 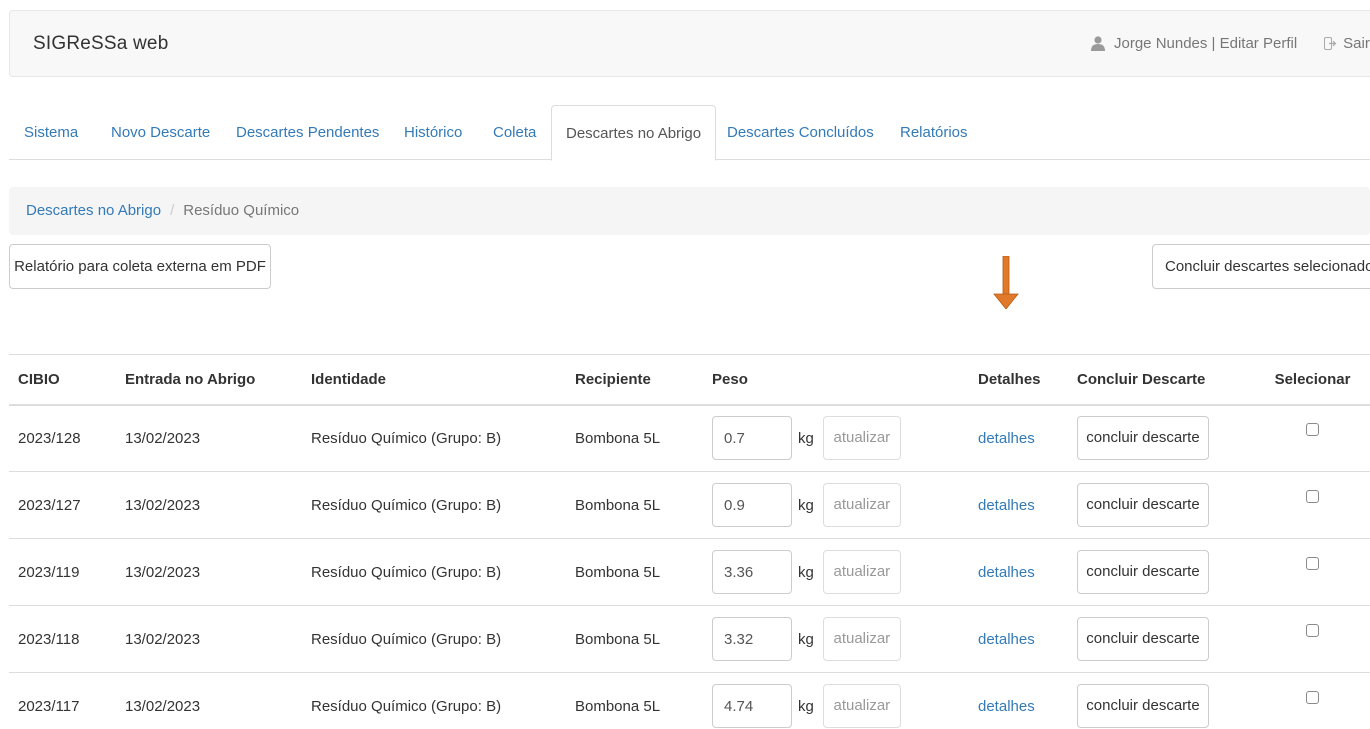 What do you see at coordinates (800, 132) in the screenshot?
I see `tab-descartes-concluidos: Descartes Concluídos` at bounding box center [800, 132].